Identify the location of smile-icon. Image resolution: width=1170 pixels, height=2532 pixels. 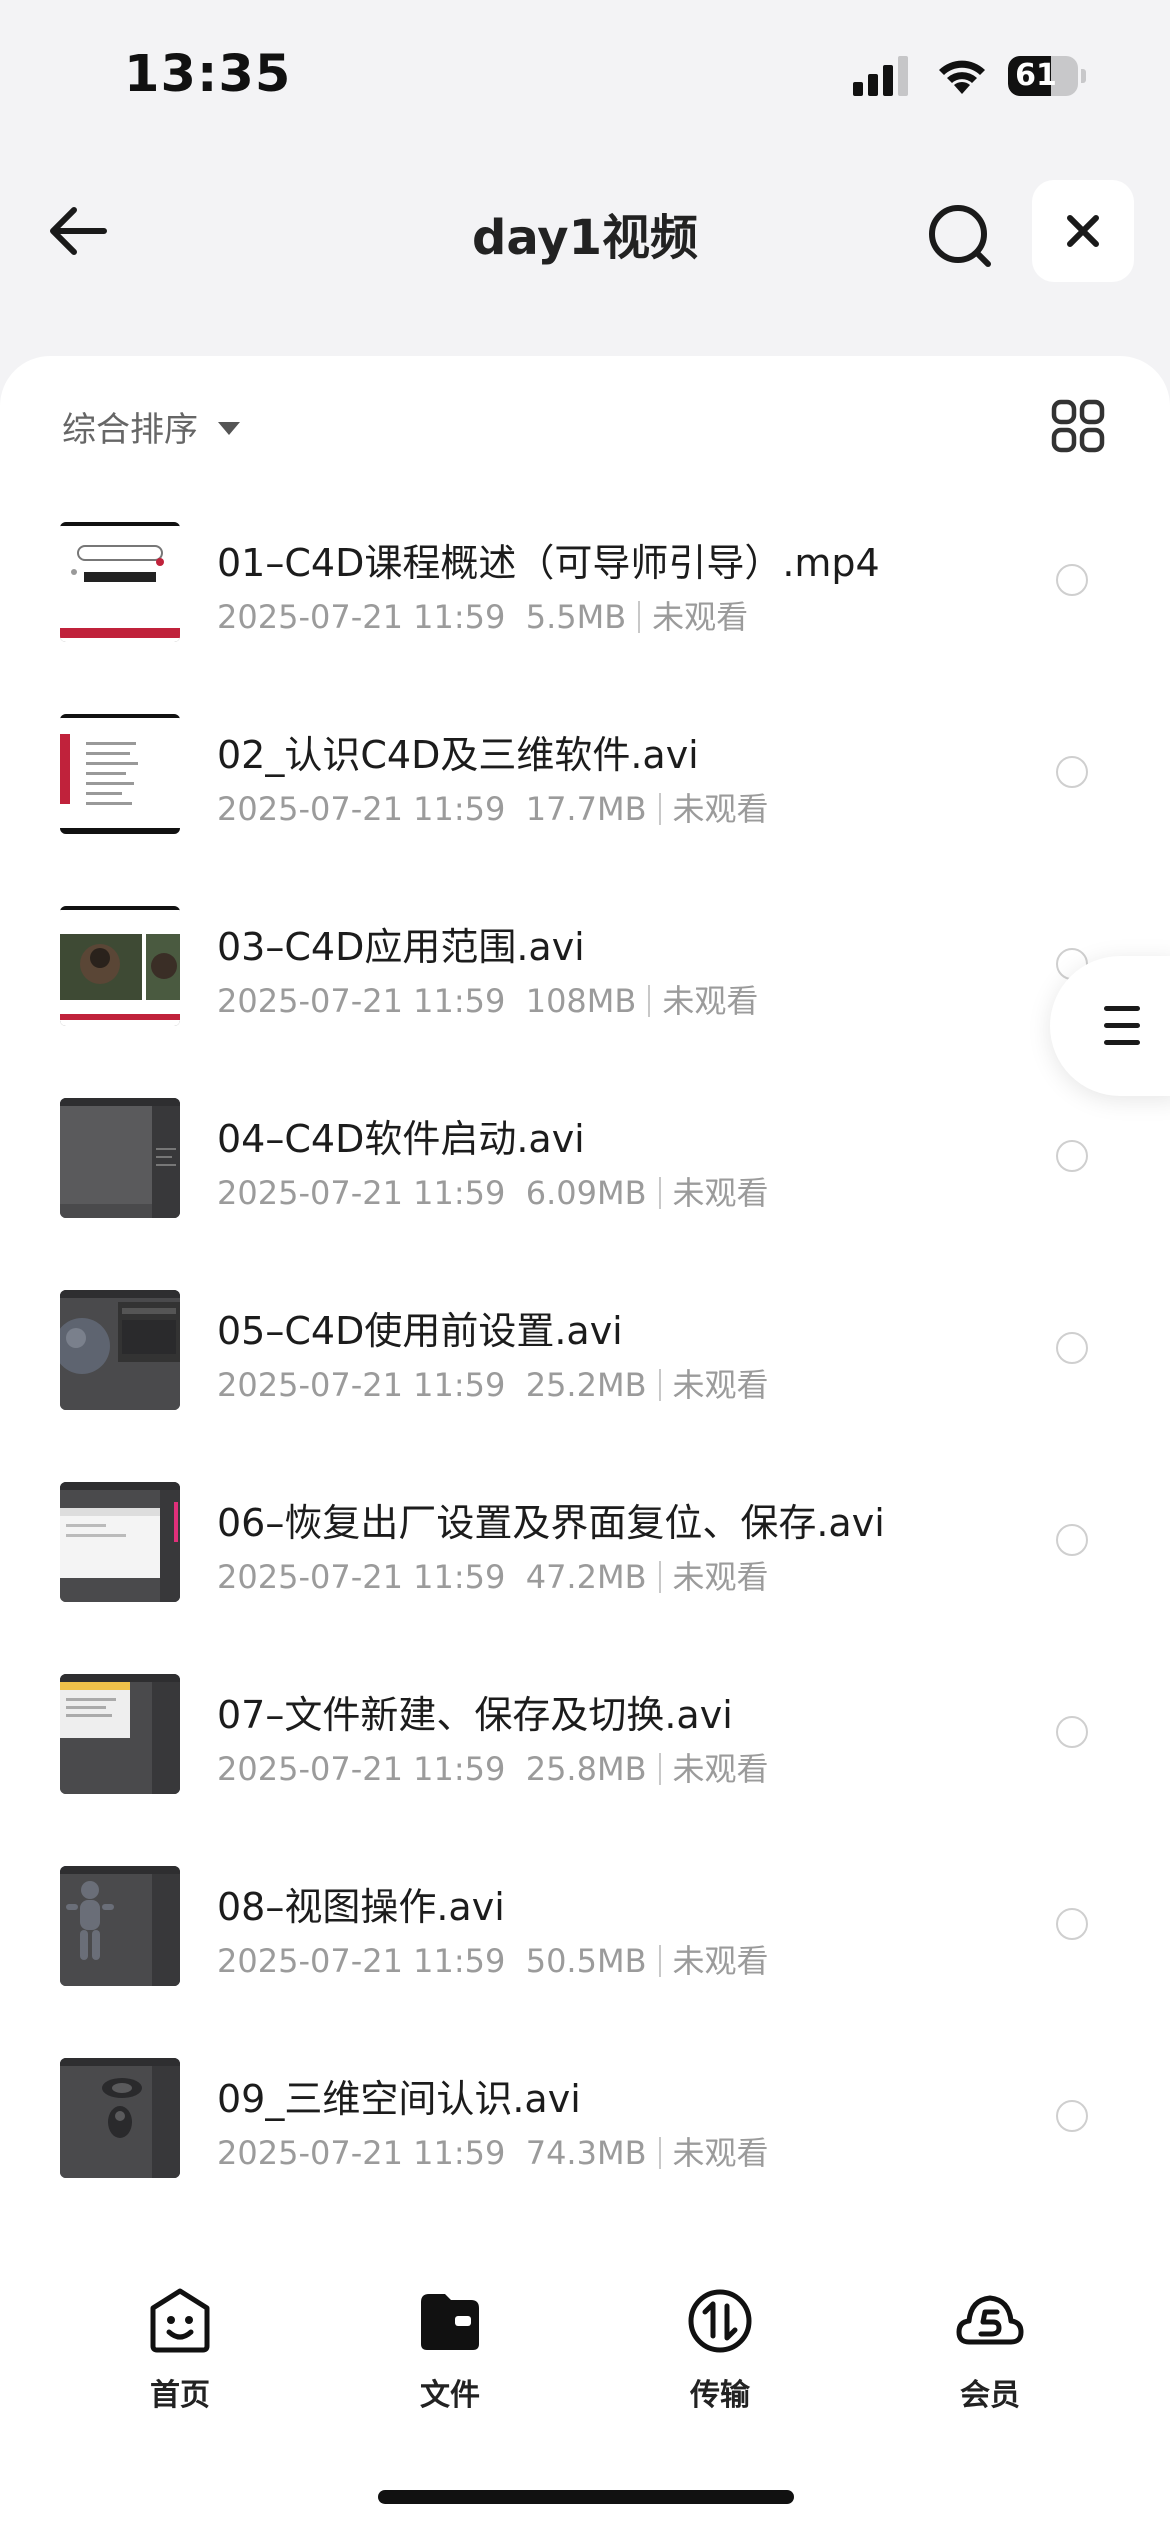
(180, 2320).